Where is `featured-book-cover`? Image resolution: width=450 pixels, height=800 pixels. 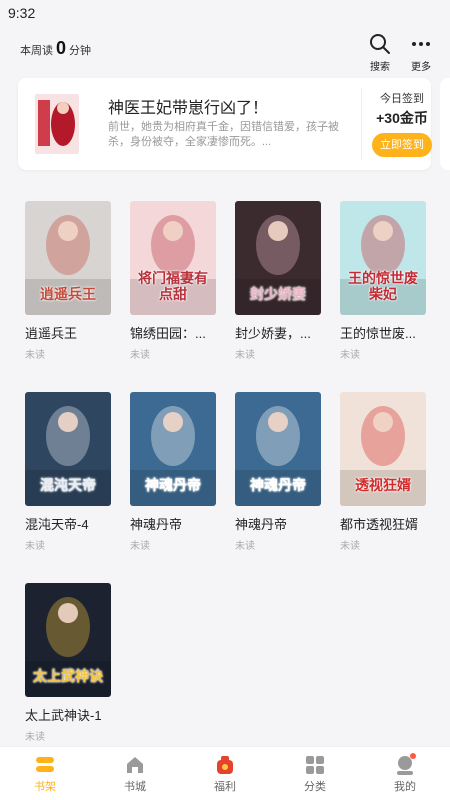 featured-book-cover is located at coordinates (57, 124).